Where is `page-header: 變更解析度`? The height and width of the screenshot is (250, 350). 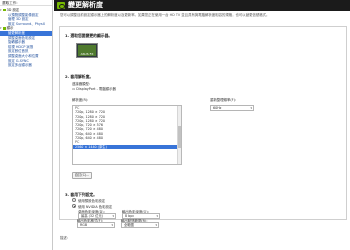
page-header: 變更解析度 is located at coordinates (202, 5).